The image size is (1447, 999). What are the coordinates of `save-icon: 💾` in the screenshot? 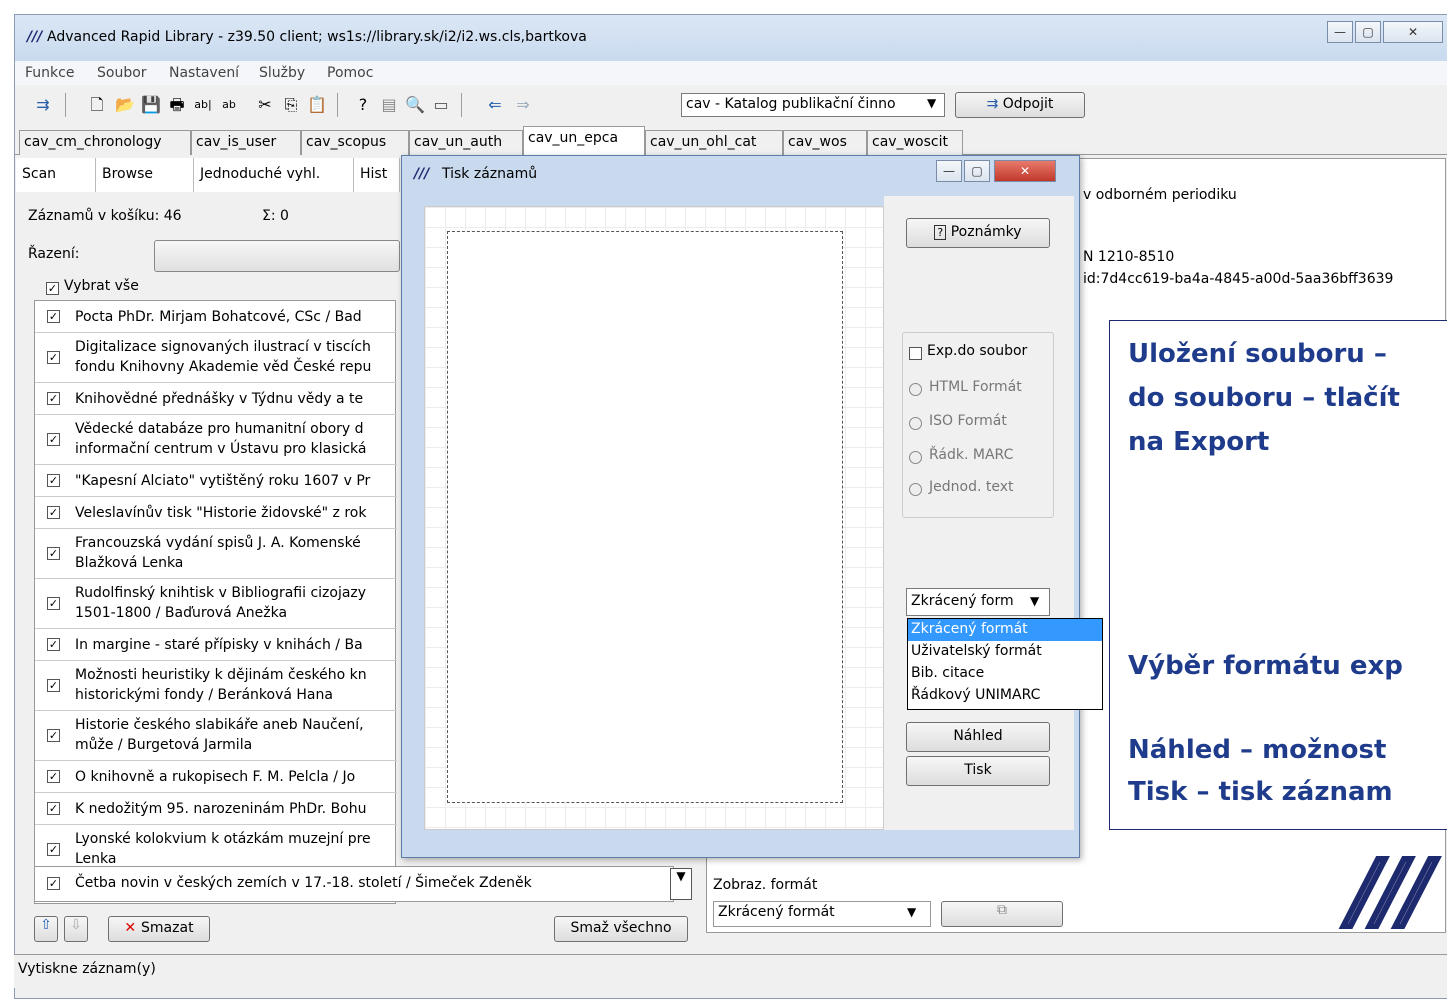 It's located at (151, 105).